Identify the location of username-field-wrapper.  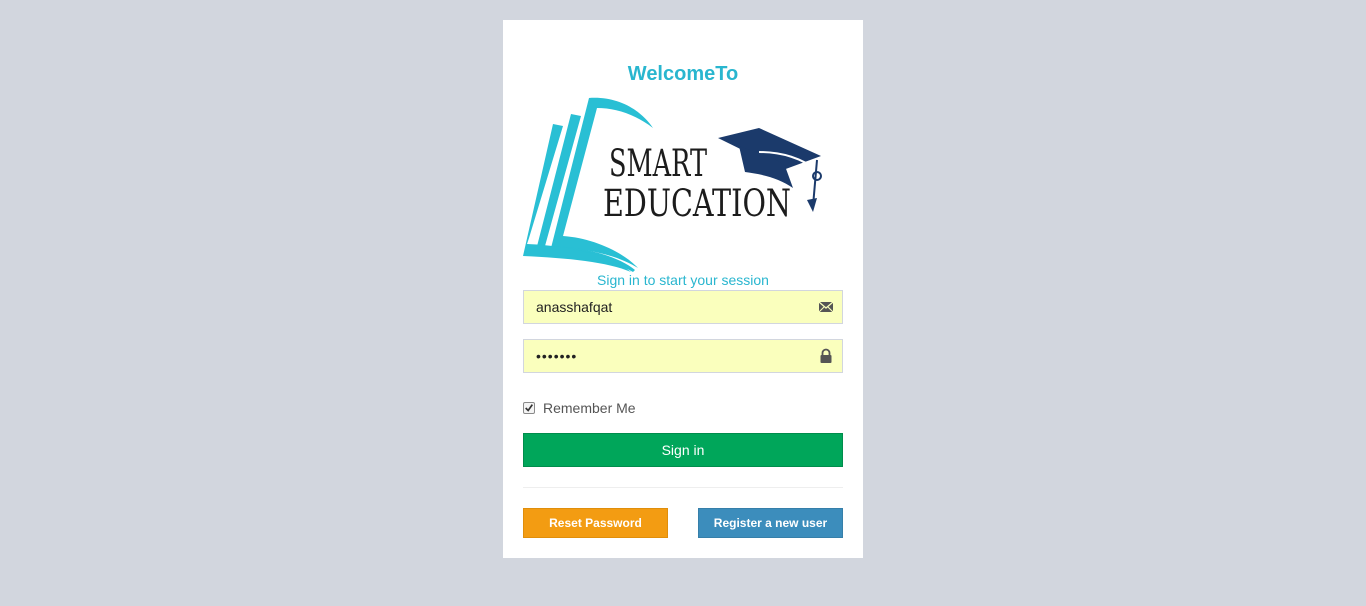
(683, 307).